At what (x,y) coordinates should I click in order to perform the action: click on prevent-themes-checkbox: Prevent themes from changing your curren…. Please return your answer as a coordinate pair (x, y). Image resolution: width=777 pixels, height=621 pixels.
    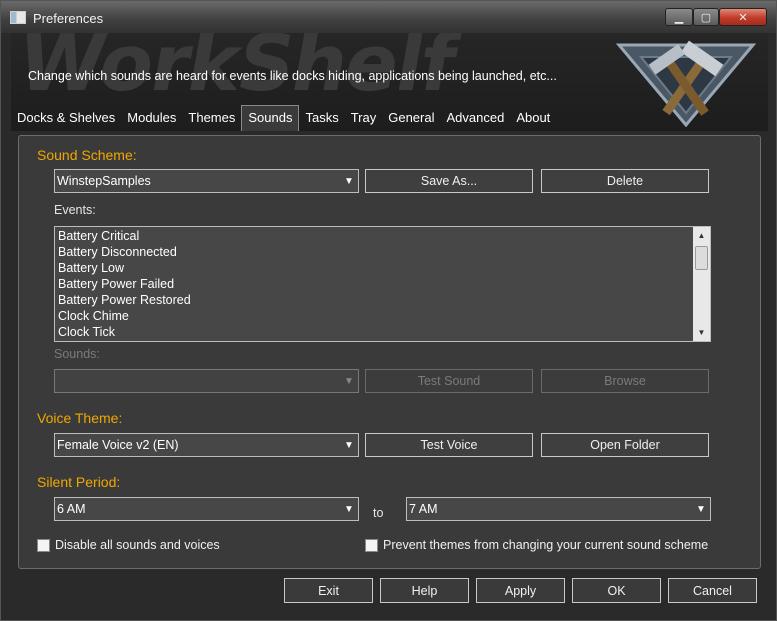
    Looking at the image, I should click on (536, 545).